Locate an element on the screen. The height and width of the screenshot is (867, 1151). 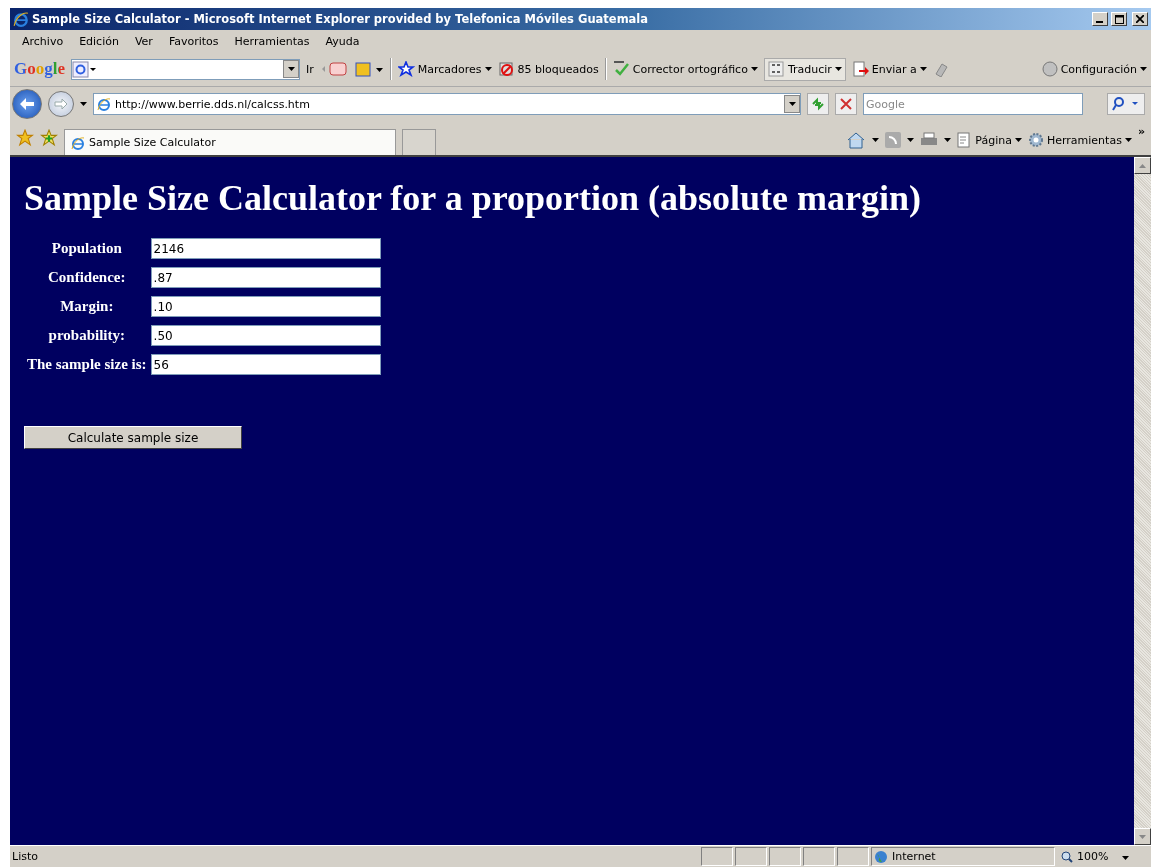
back-arrow-icon is located at coordinates (27, 104).